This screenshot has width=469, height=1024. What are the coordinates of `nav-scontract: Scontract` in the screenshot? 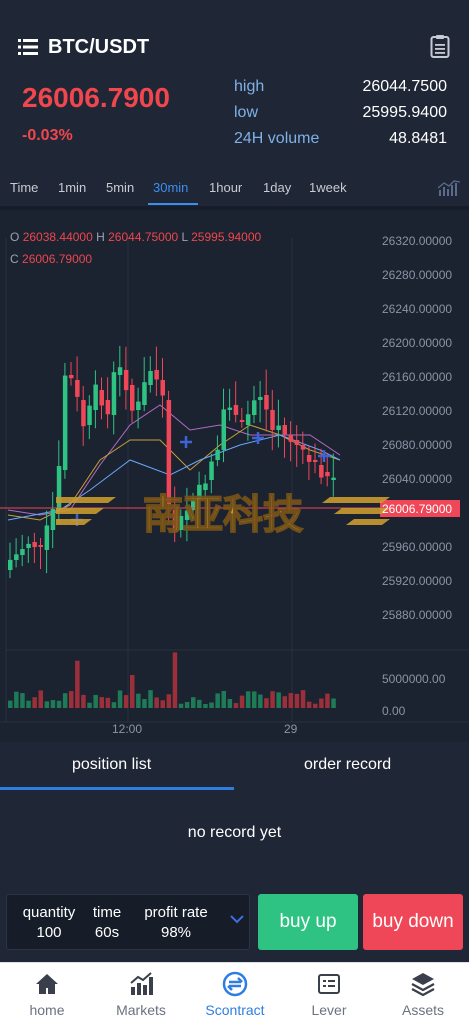 It's located at (235, 993).